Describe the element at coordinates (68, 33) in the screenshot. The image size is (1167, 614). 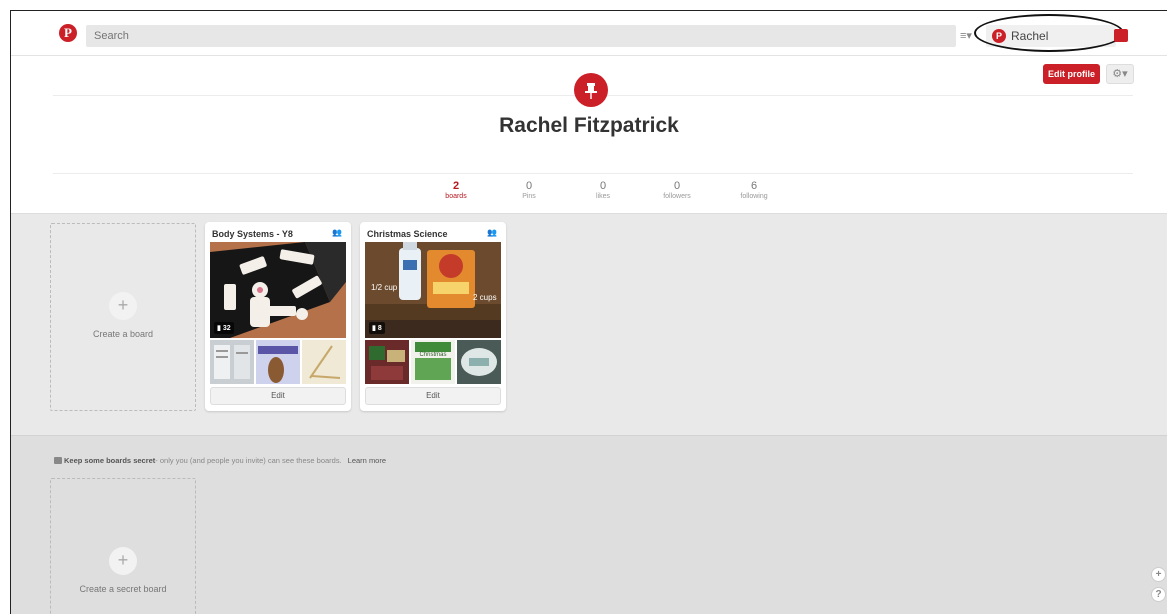
I see `pinterest-logo-icon: P` at that location.